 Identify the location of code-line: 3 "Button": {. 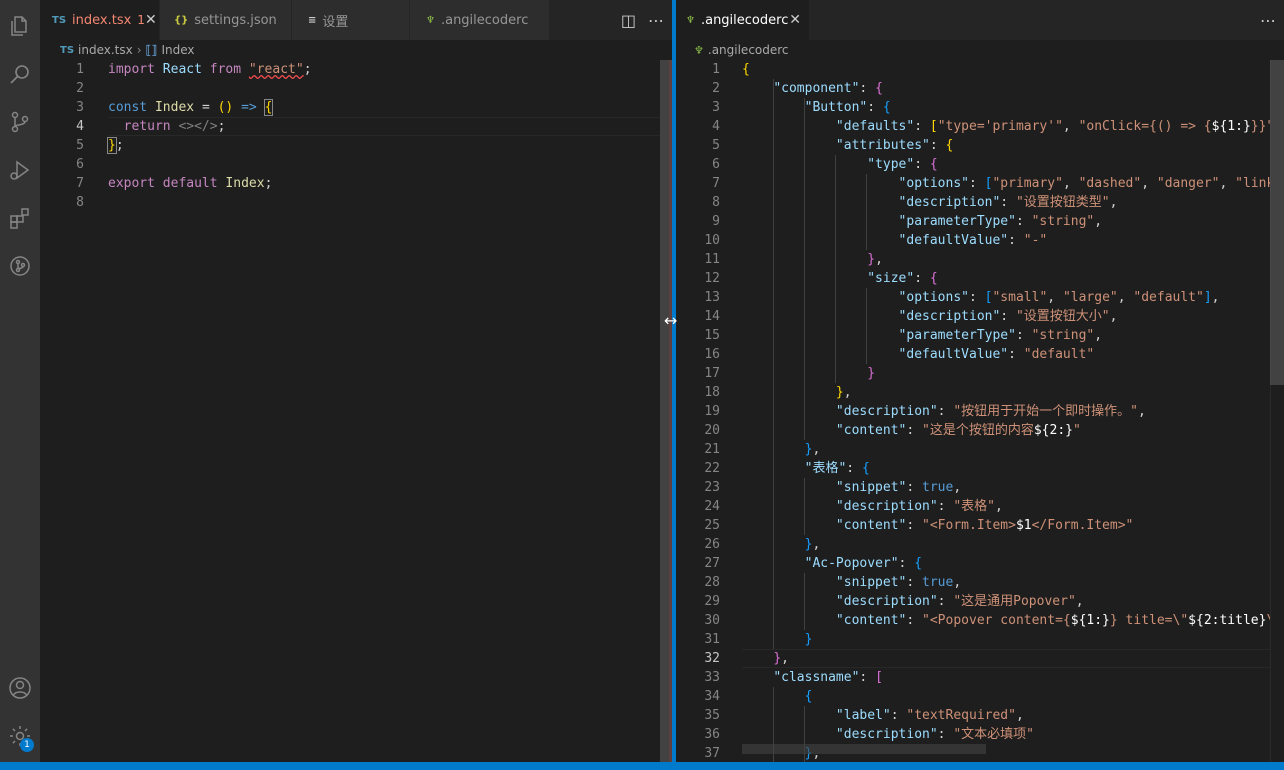
(801, 107).